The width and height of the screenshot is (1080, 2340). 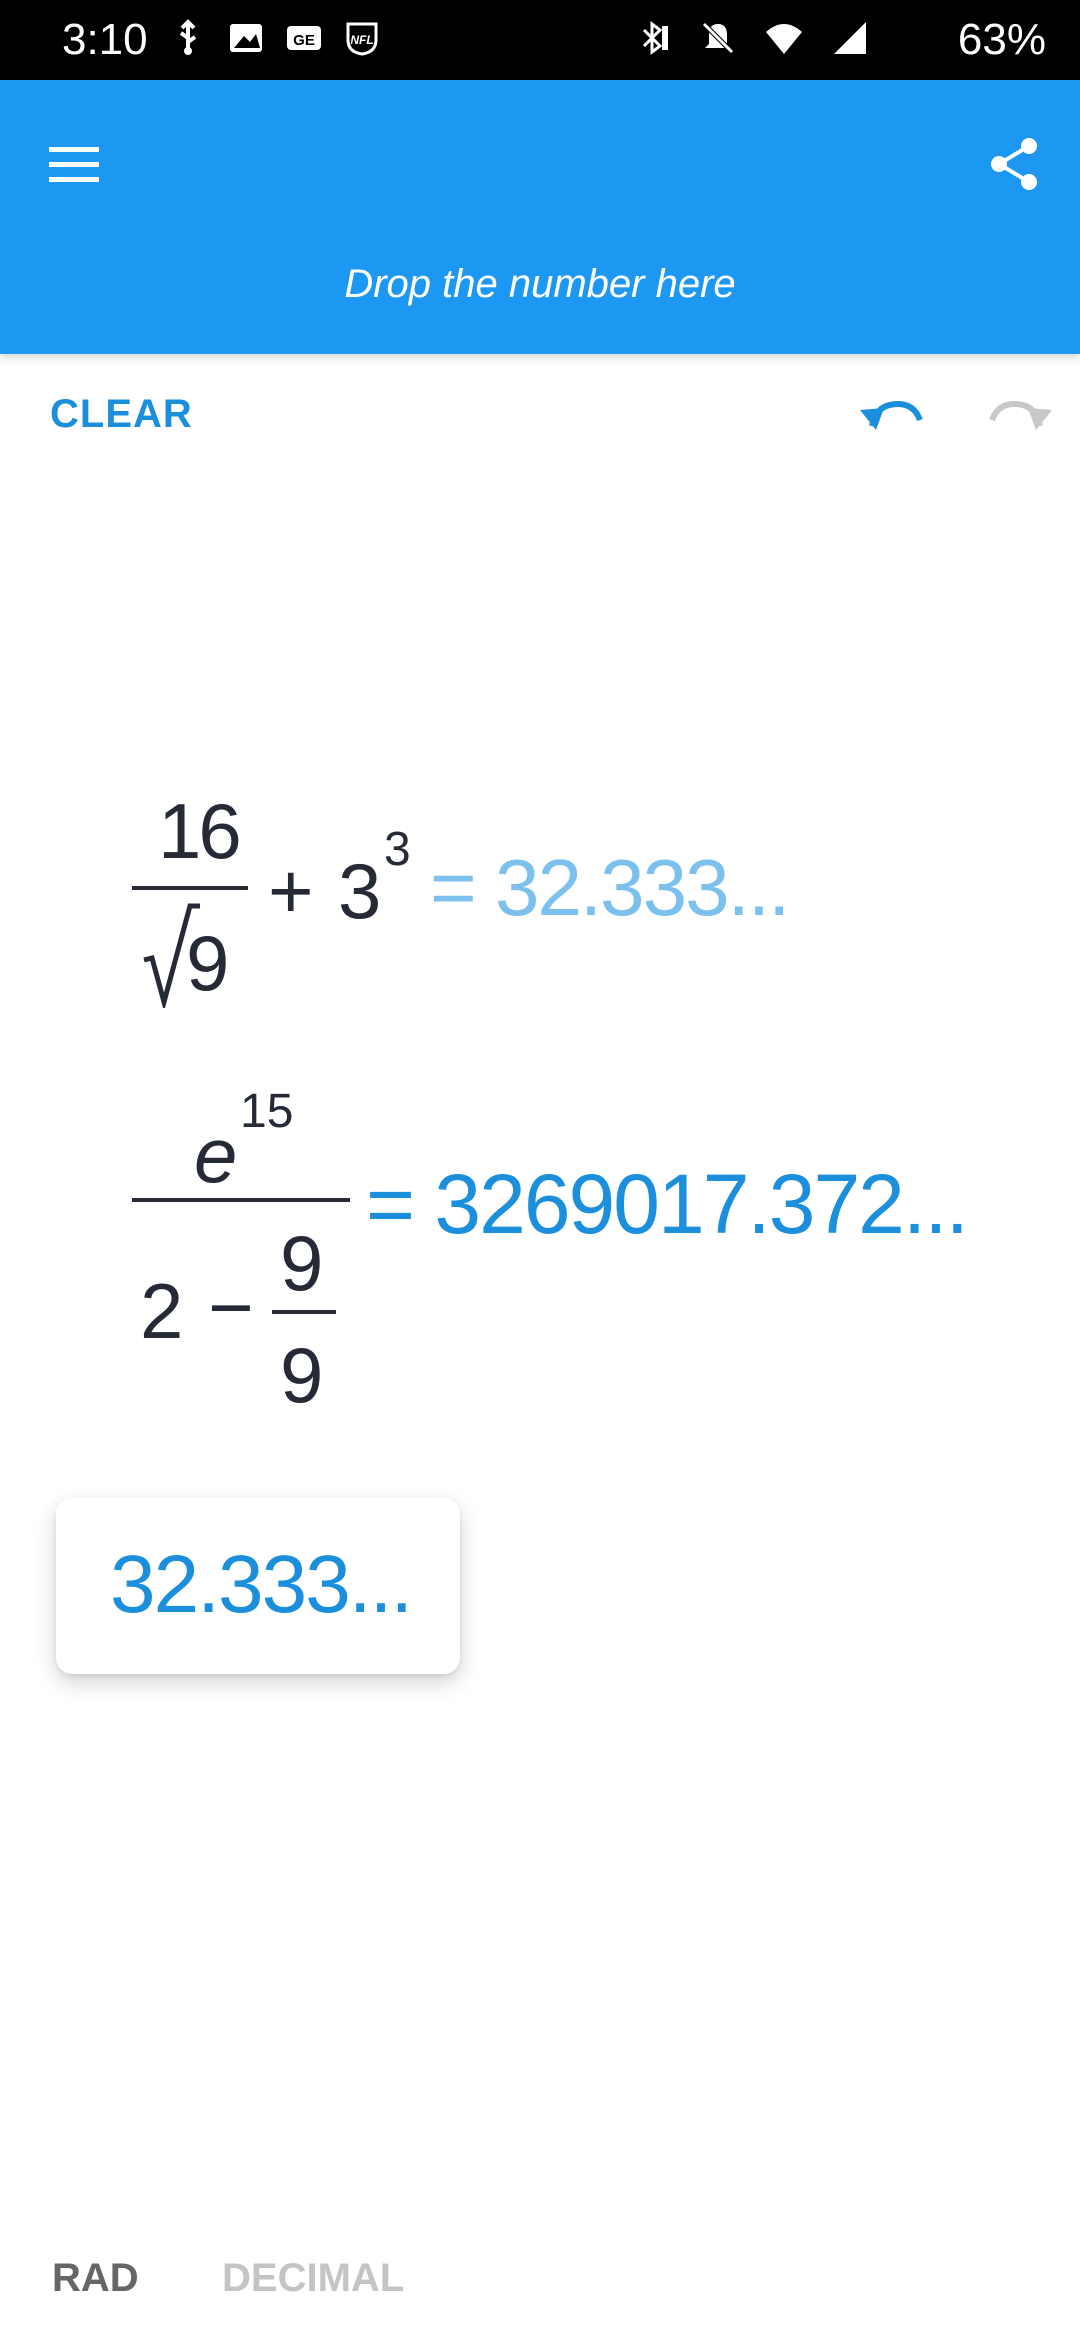 I want to click on signal-icon, so click(x=850, y=38).